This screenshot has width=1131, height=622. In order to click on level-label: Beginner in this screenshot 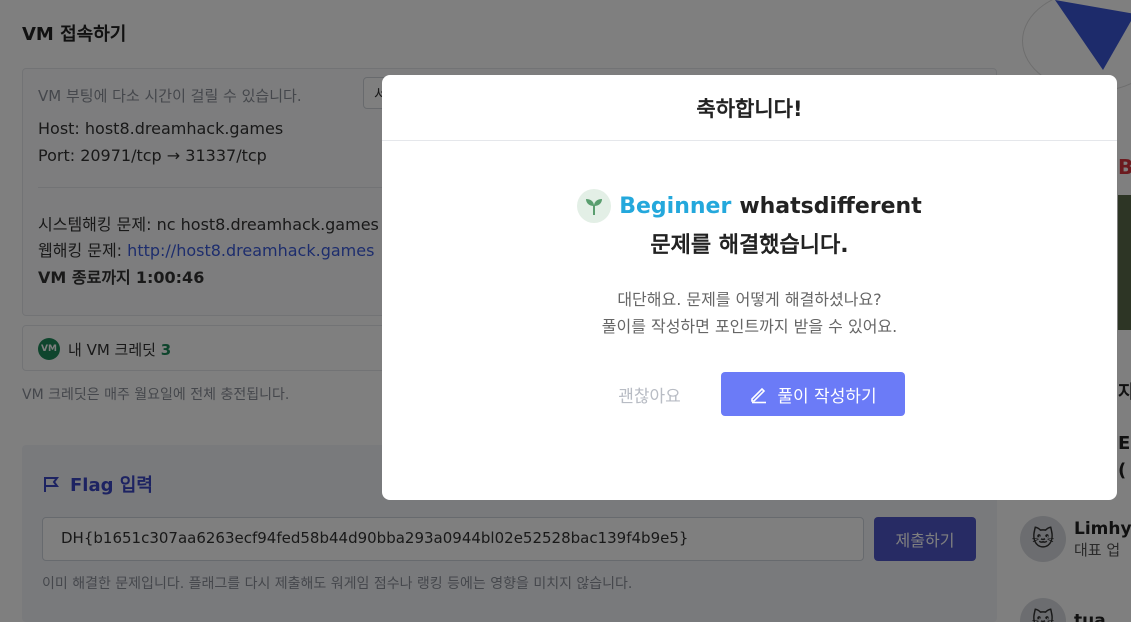, I will do `click(675, 206)`.